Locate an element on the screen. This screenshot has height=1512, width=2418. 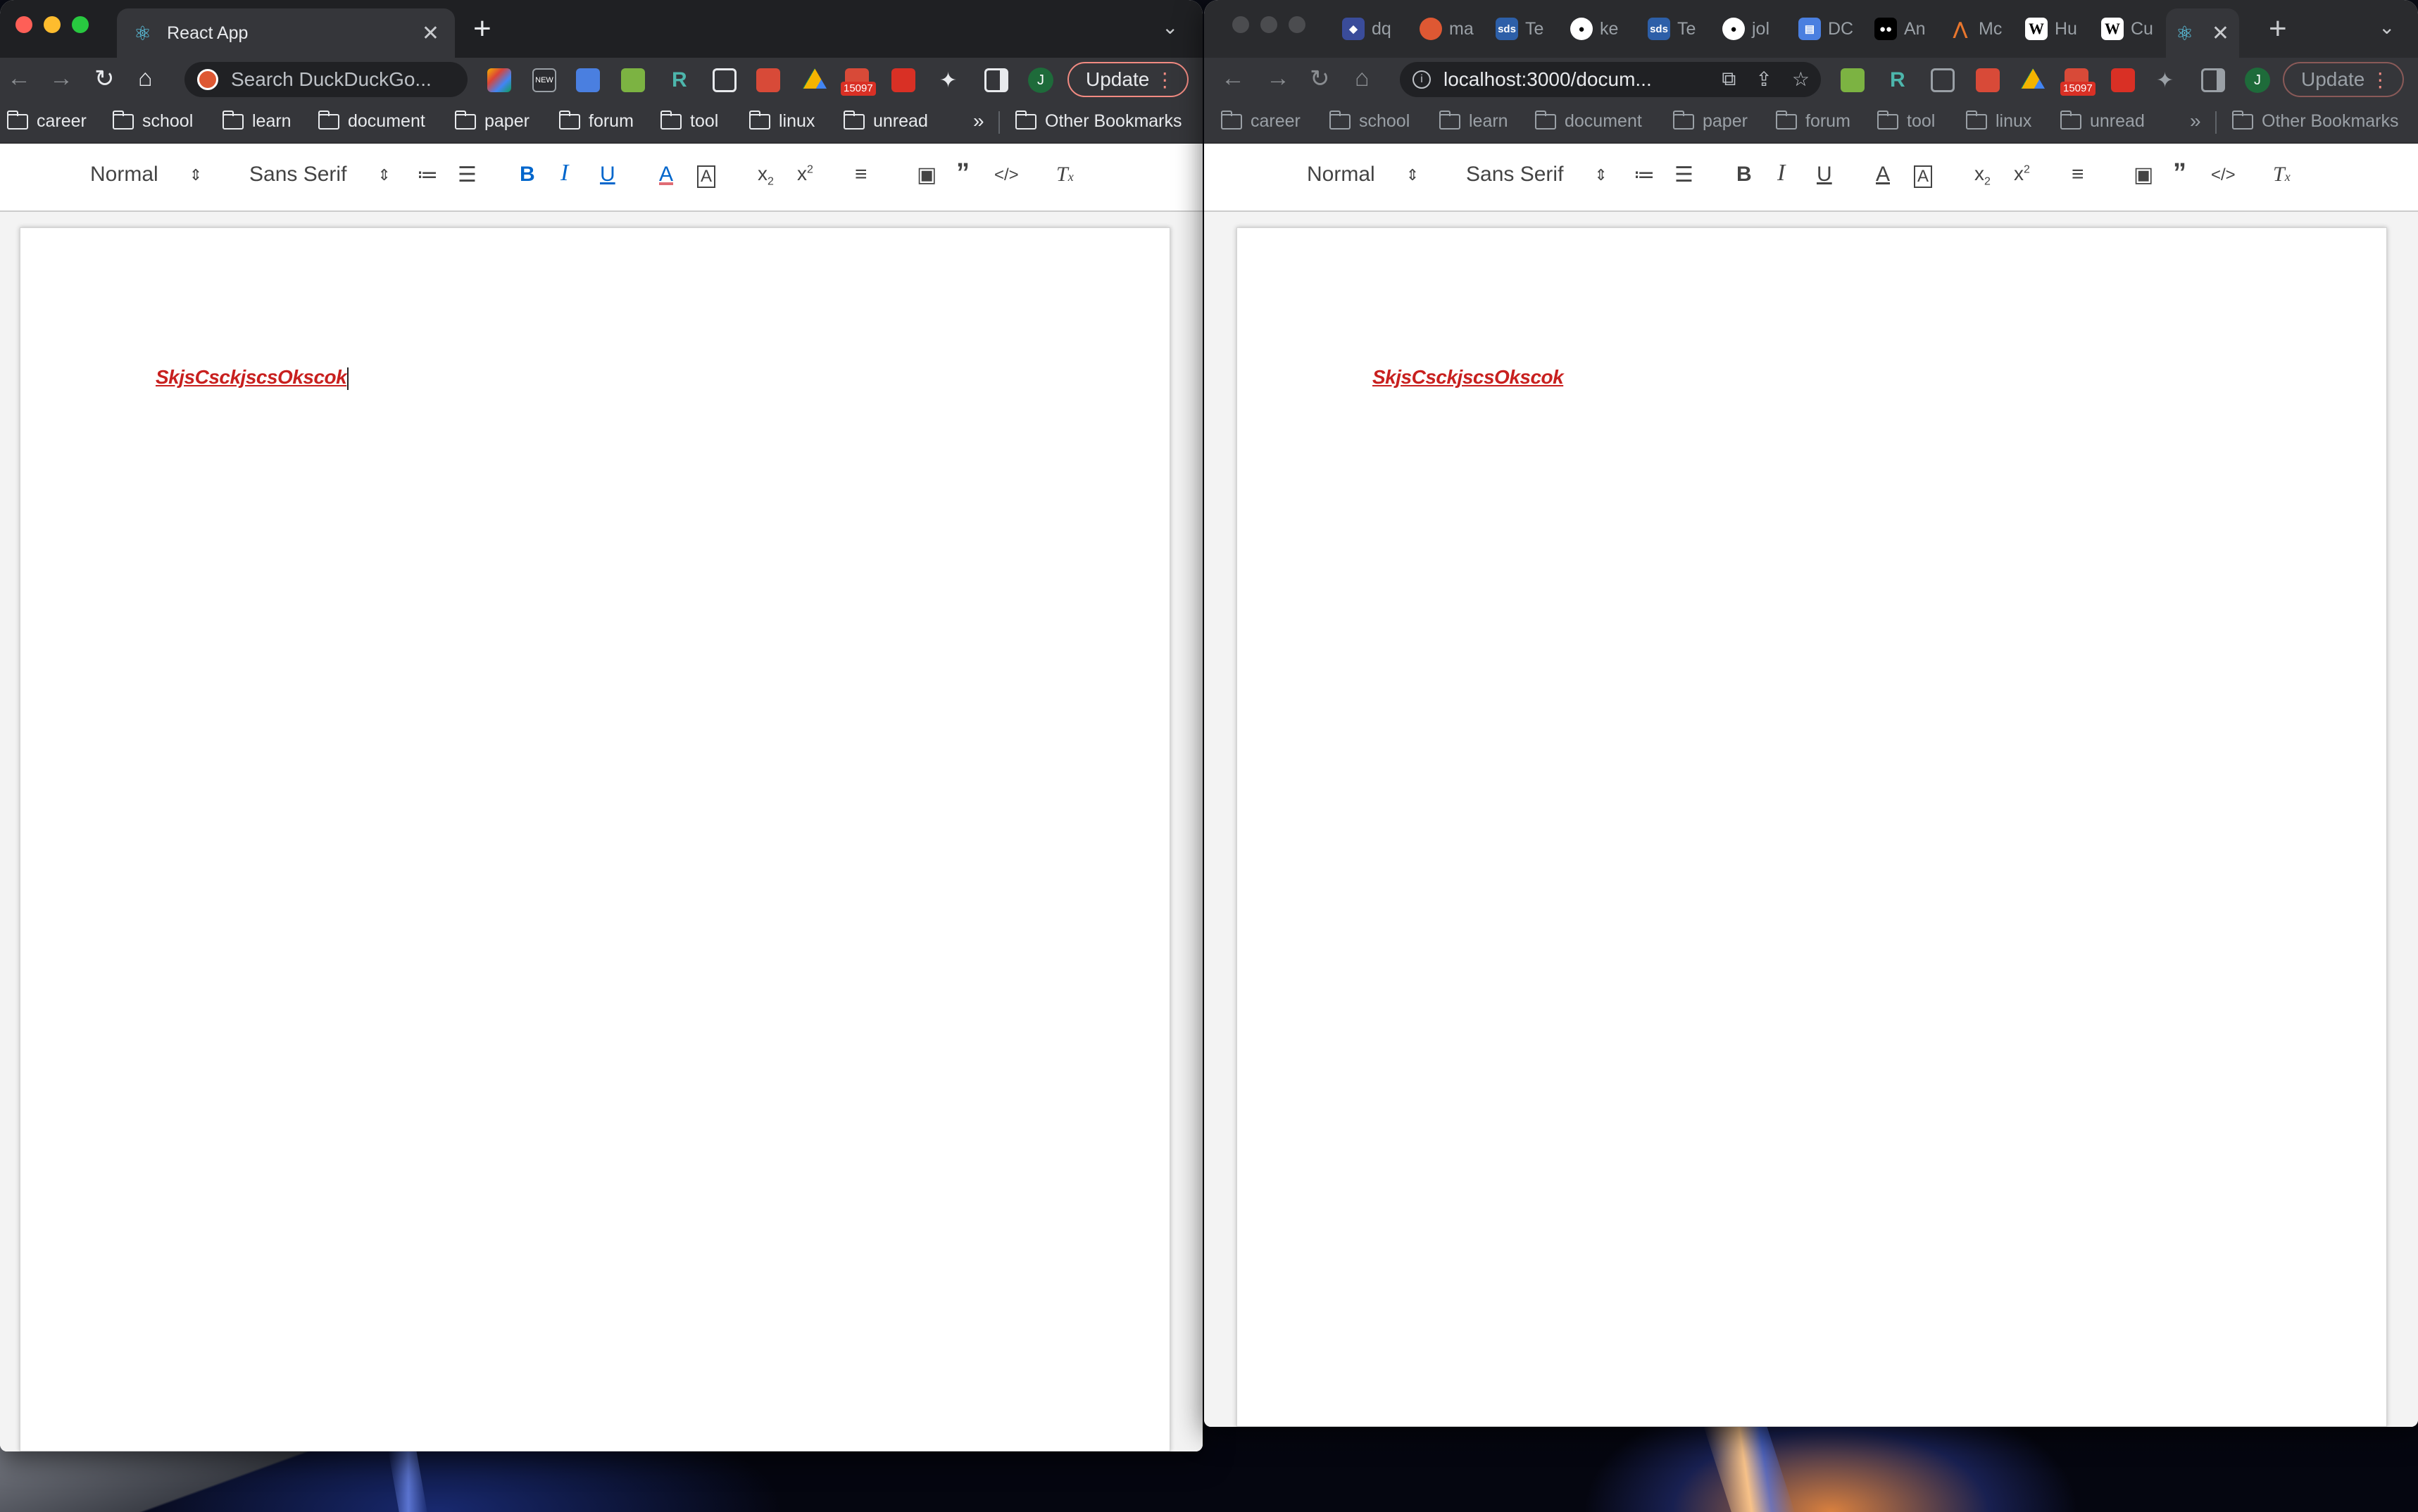
share-icon: ⇪ is located at coordinates (1763, 79).